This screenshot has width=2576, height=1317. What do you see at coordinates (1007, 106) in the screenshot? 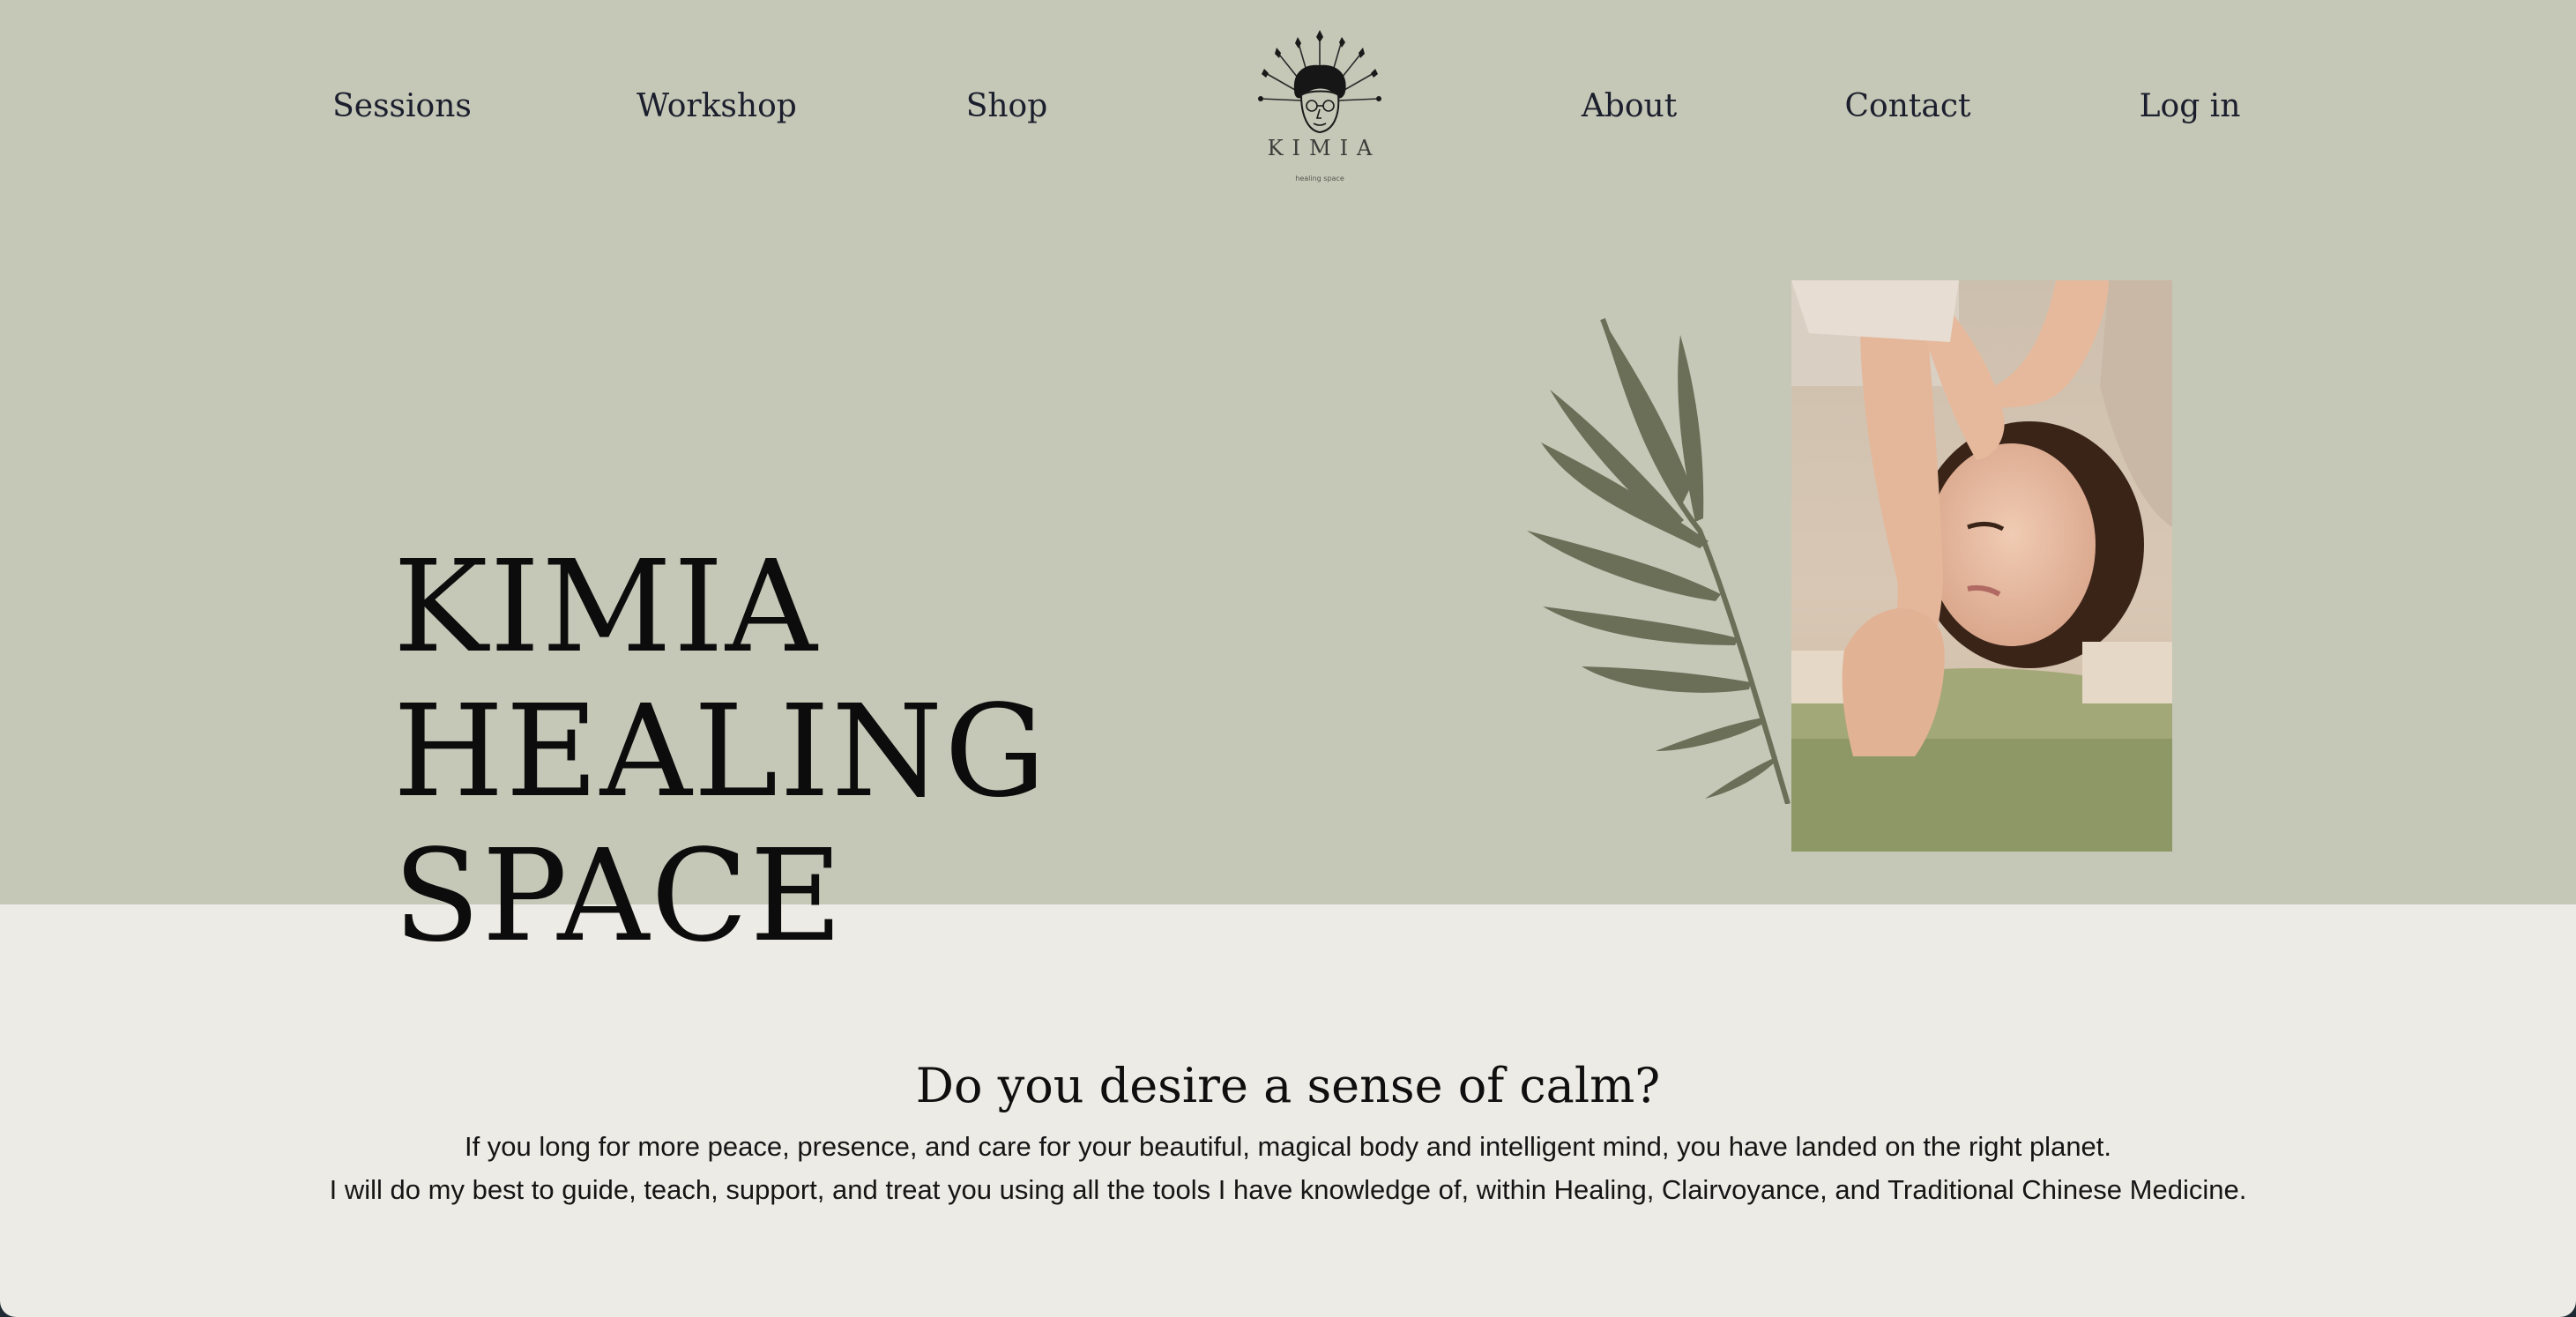
I see `nav-shop: Shop` at bounding box center [1007, 106].